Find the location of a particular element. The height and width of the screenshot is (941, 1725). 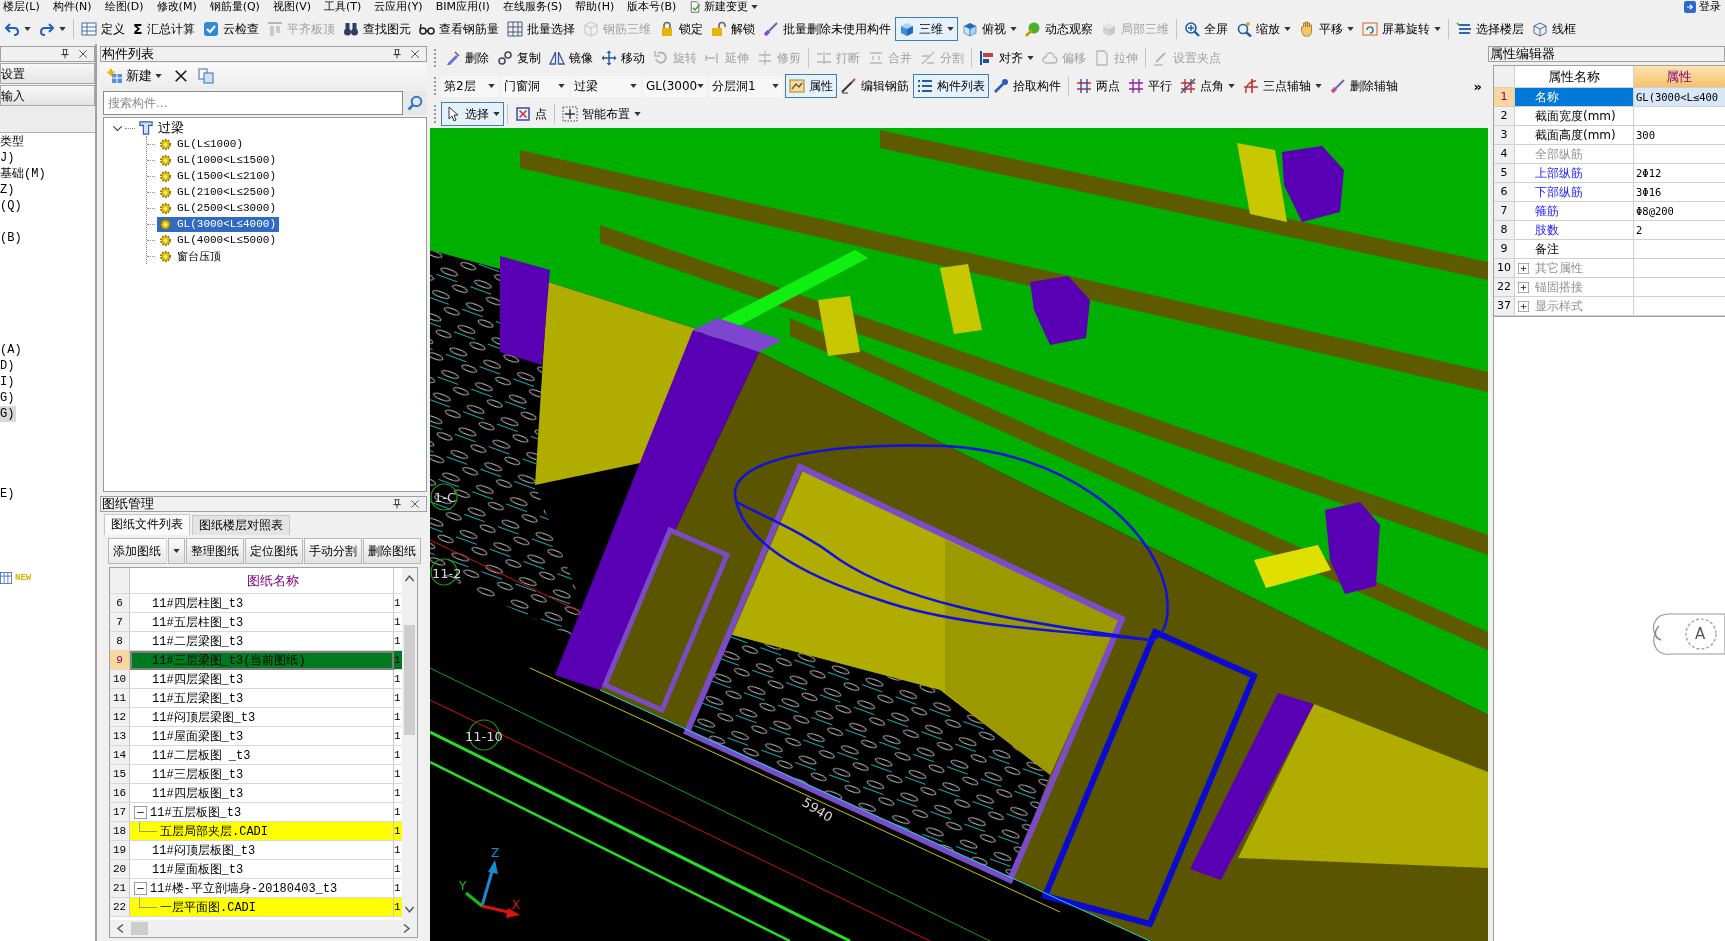

tab: 图纸文件列表 is located at coordinates (147, 524).